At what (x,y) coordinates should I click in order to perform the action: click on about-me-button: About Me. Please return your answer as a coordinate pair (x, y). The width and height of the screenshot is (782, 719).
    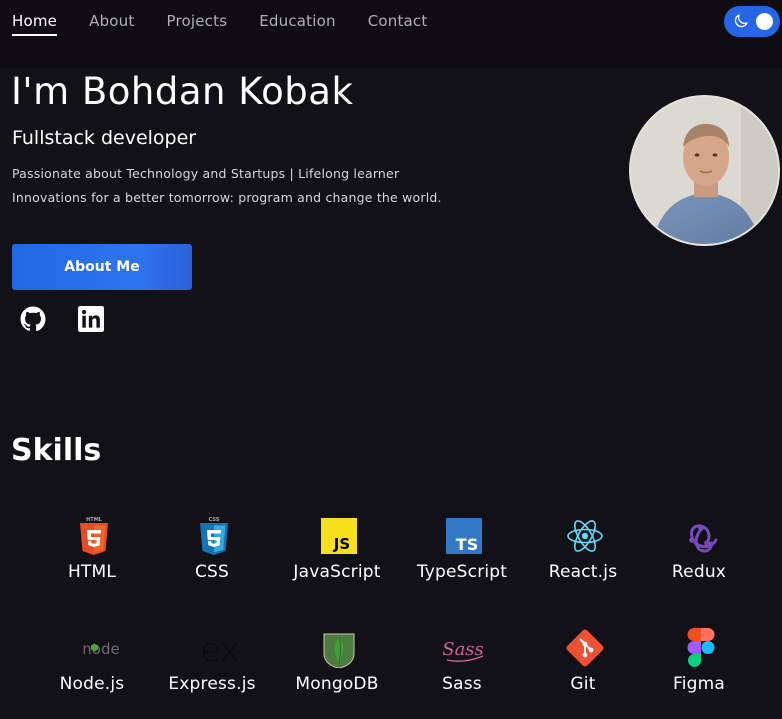
    Looking at the image, I should click on (102, 267).